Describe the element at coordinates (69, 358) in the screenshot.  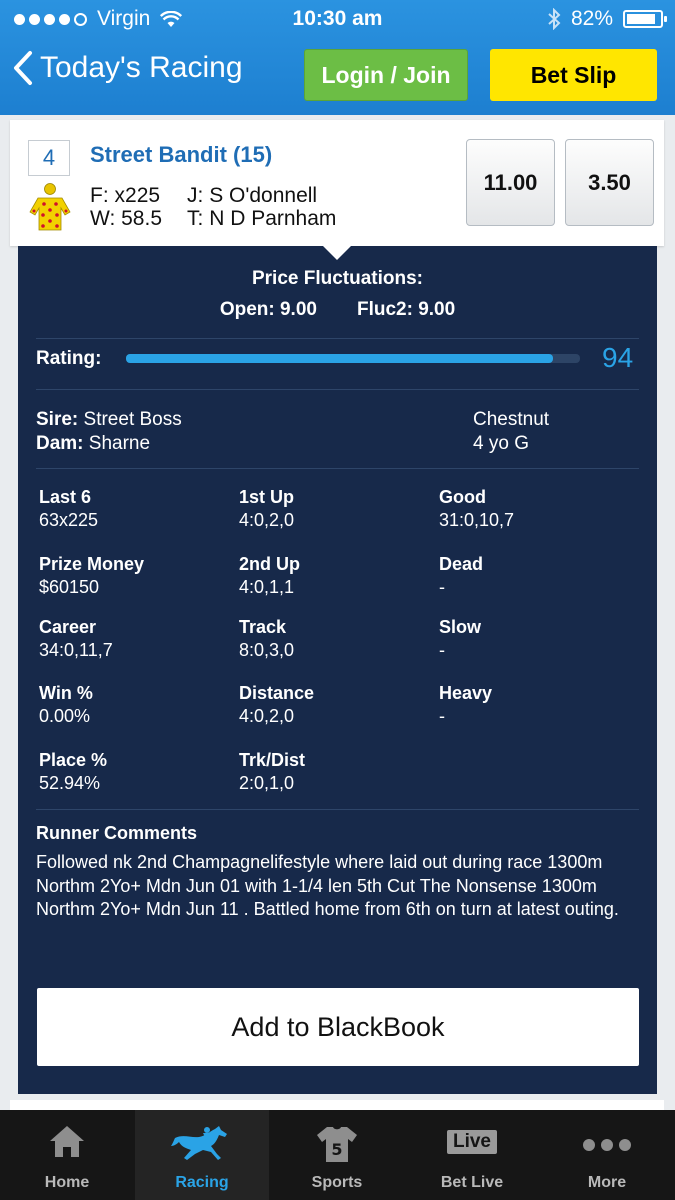
I see `rating-label: Rating:` at that location.